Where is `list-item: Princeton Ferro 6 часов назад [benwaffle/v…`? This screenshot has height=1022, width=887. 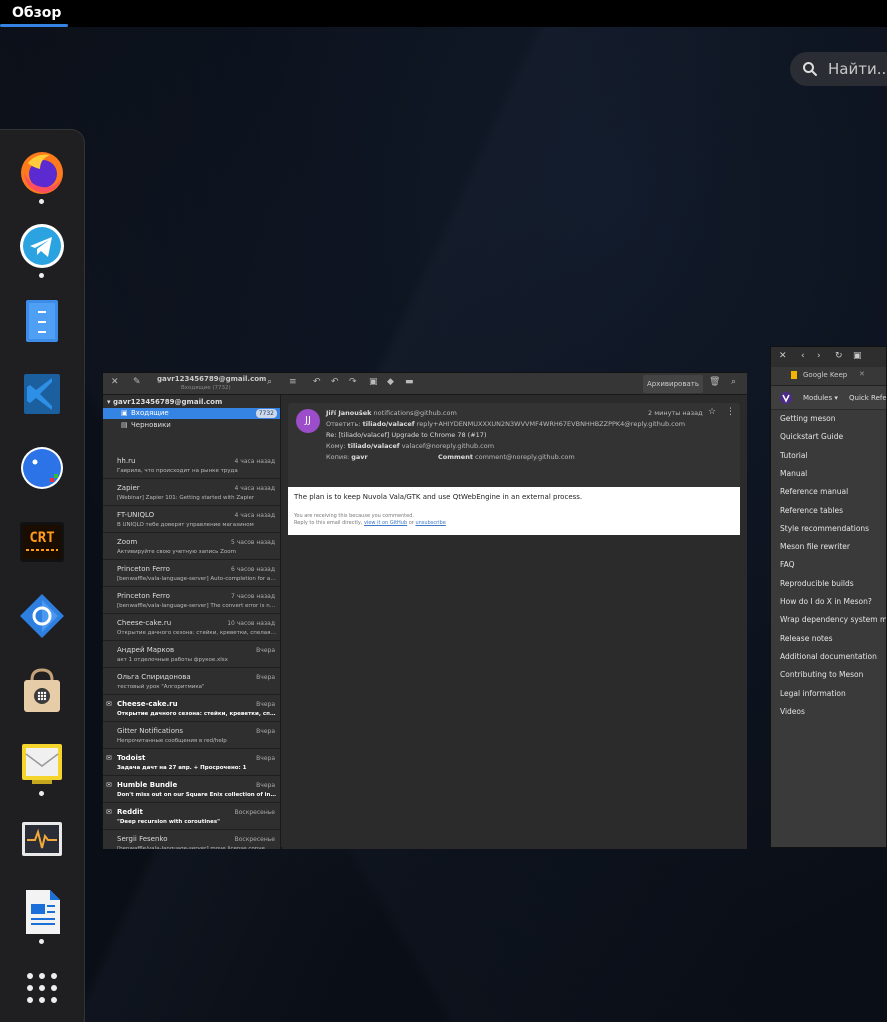
list-item: Princeton Ferro 6 часов назад [benwaffle/v… is located at coordinates (191, 574).